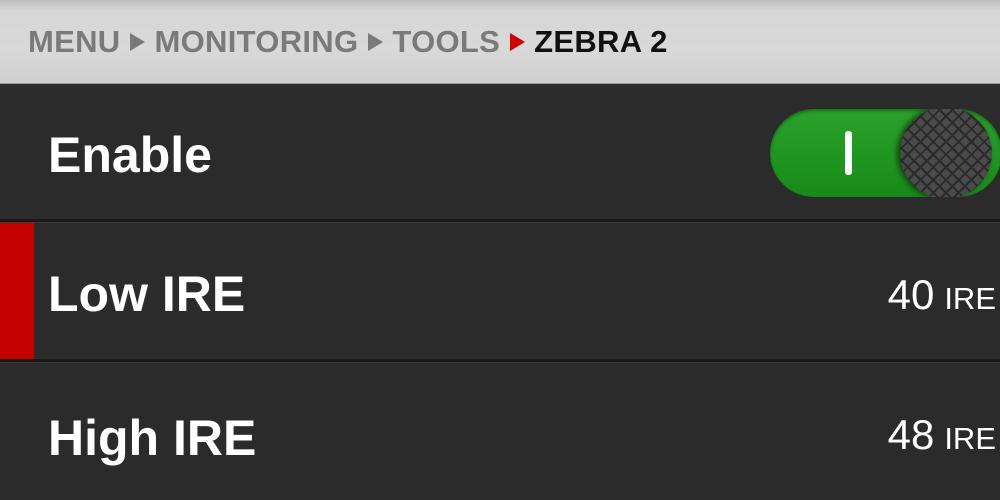 The image size is (1000, 500). What do you see at coordinates (970, 438) in the screenshot?
I see `high-ire-unit: IRE` at bounding box center [970, 438].